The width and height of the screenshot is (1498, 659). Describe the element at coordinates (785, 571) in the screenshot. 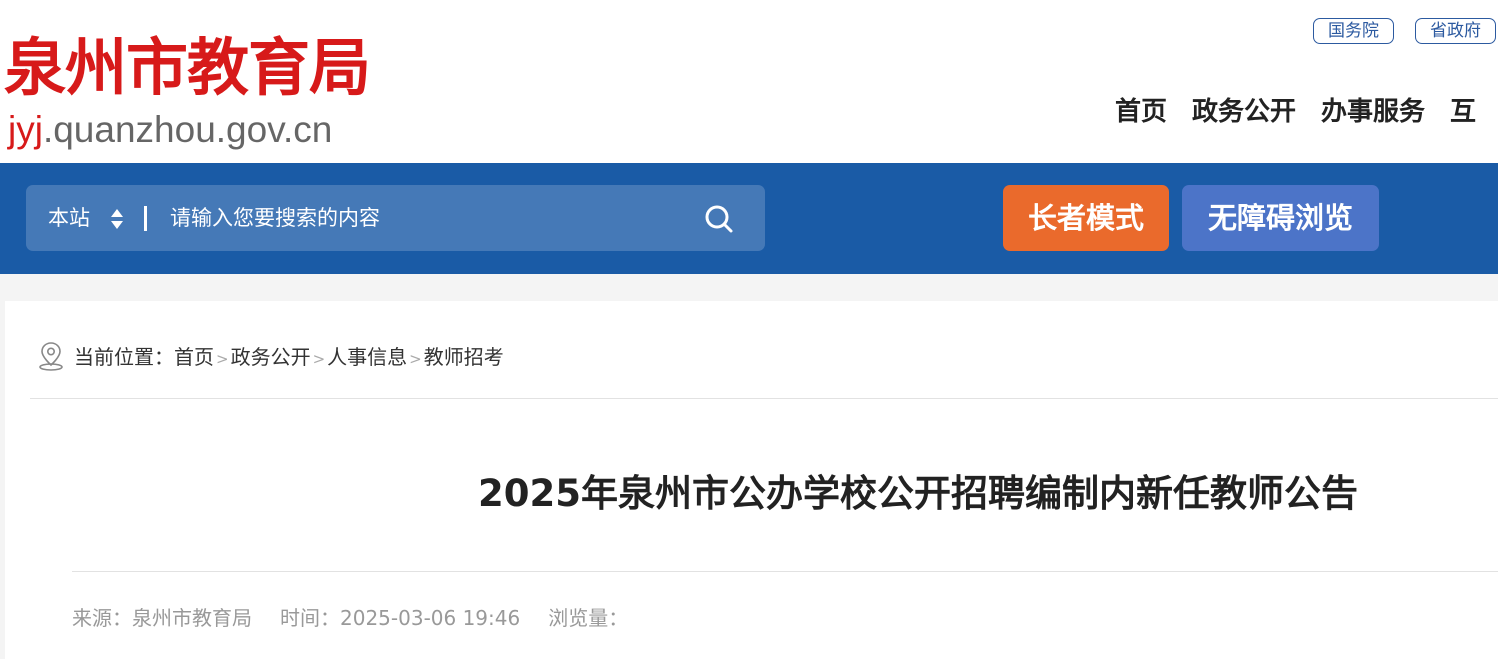

I see `title-divider` at that location.